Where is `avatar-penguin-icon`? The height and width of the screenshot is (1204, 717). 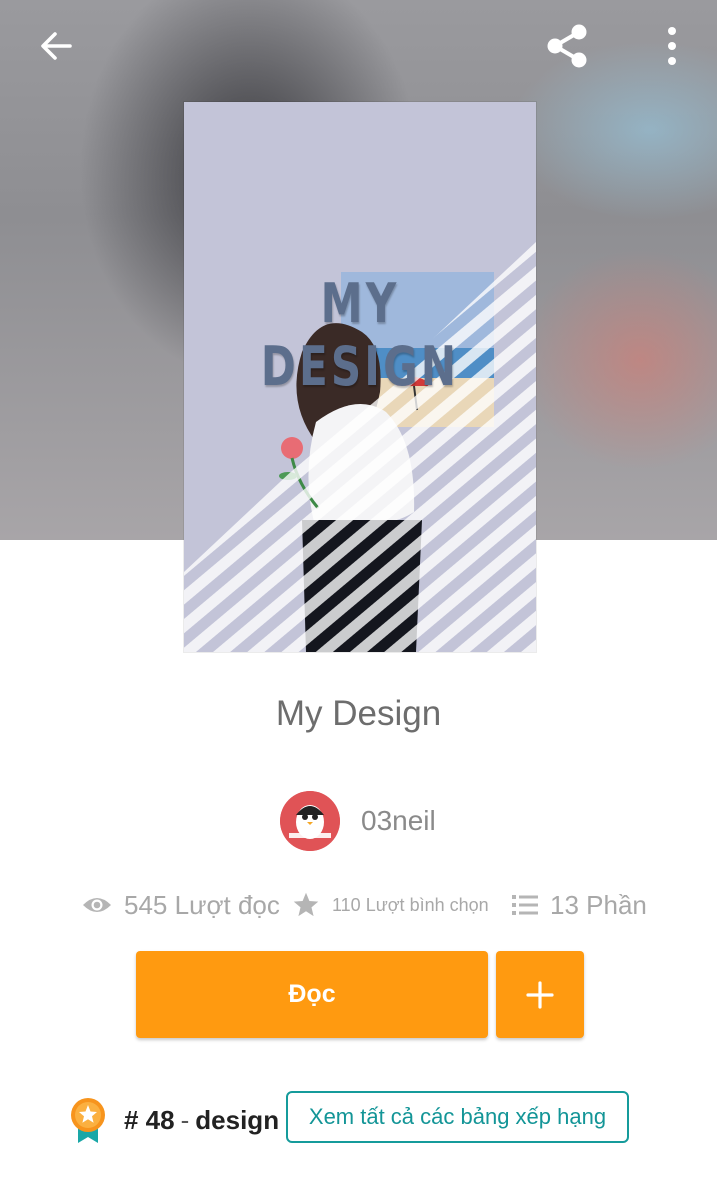
avatar-penguin-icon is located at coordinates (310, 821).